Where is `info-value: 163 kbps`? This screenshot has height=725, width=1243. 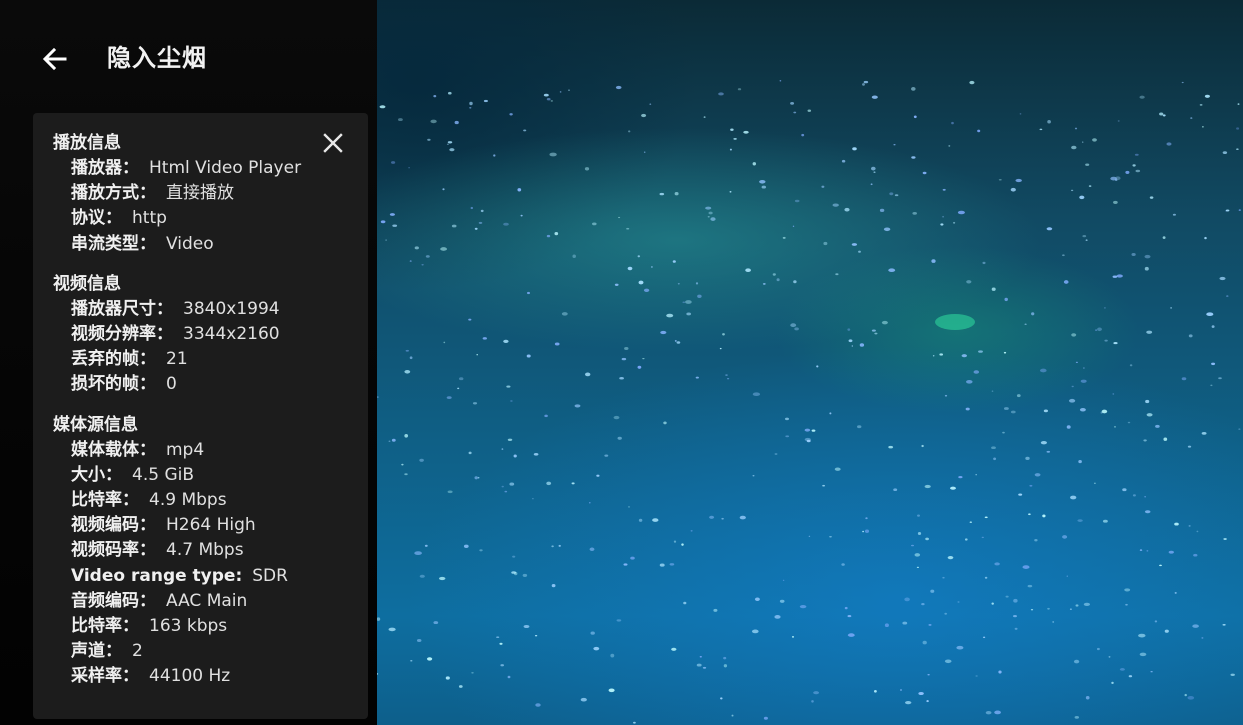 info-value: 163 kbps is located at coordinates (188, 626).